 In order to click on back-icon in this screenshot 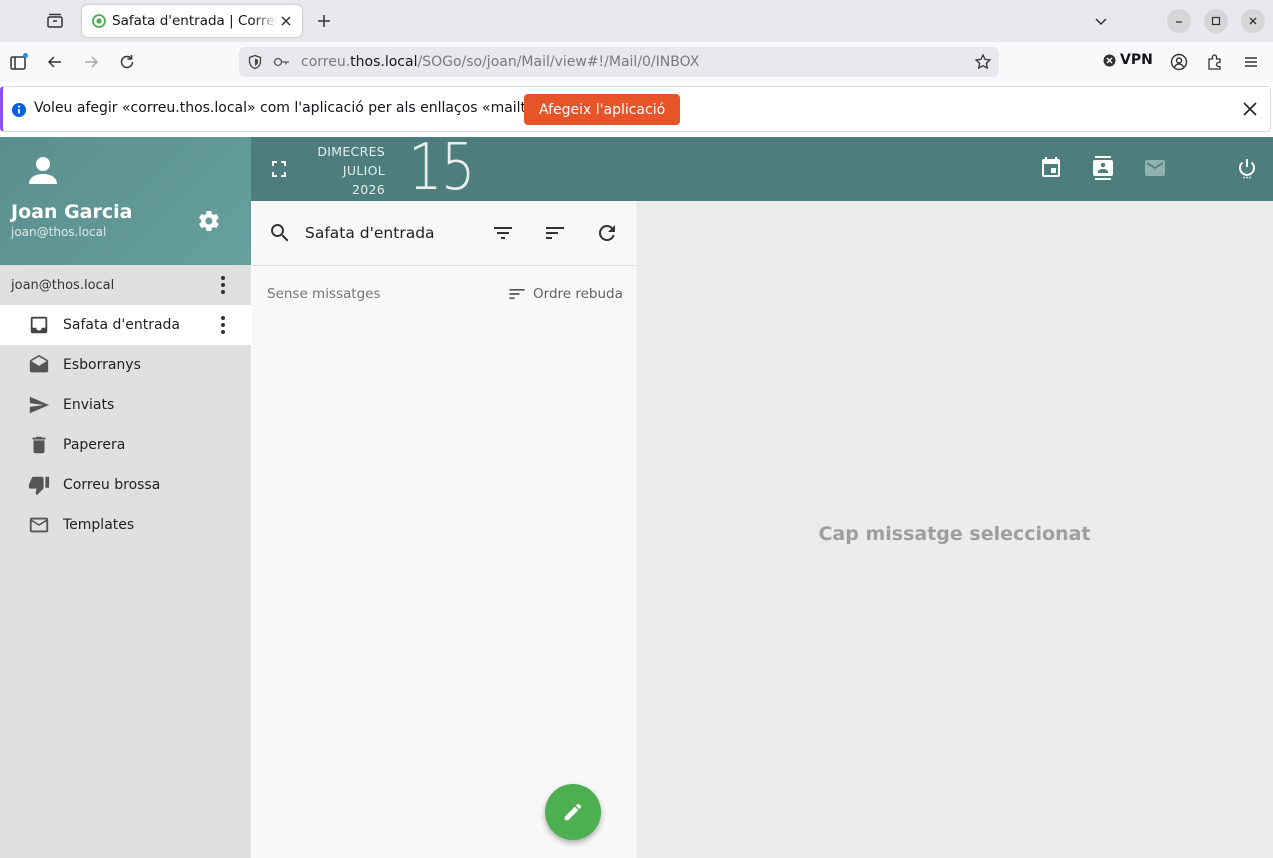, I will do `click(55, 62)`.